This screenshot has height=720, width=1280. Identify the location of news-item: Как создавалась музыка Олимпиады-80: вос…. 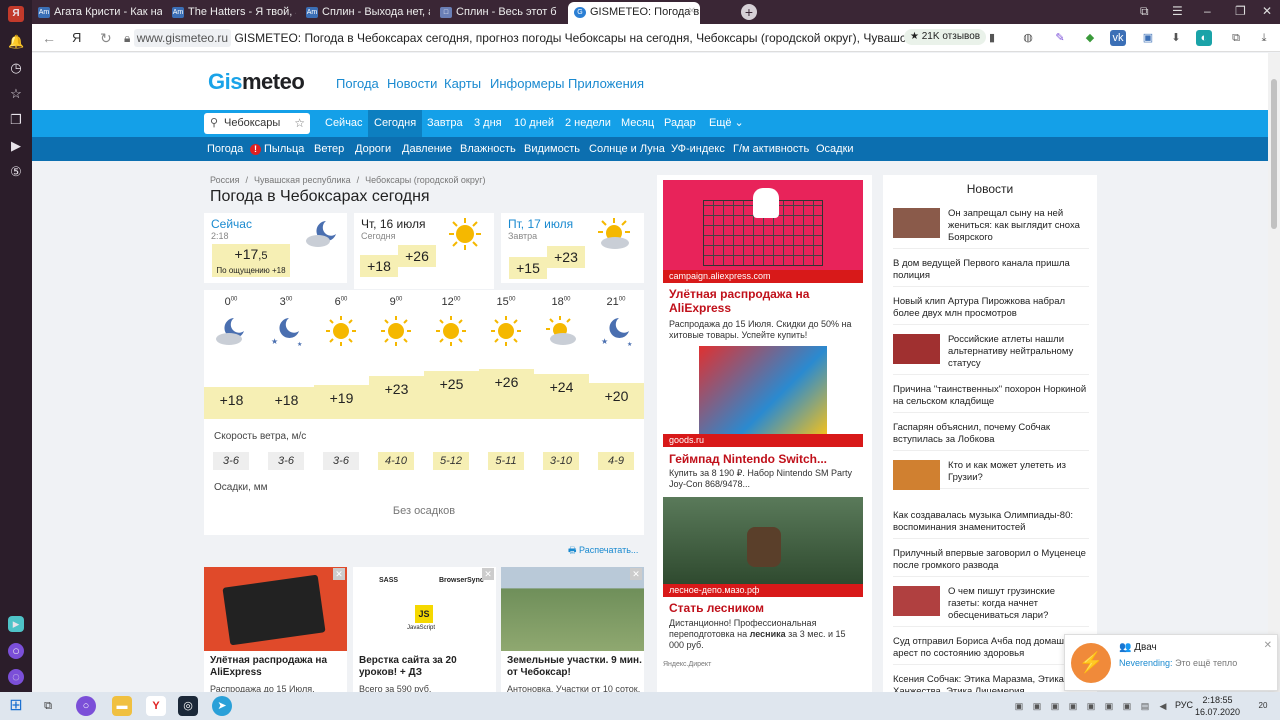
(991, 524).